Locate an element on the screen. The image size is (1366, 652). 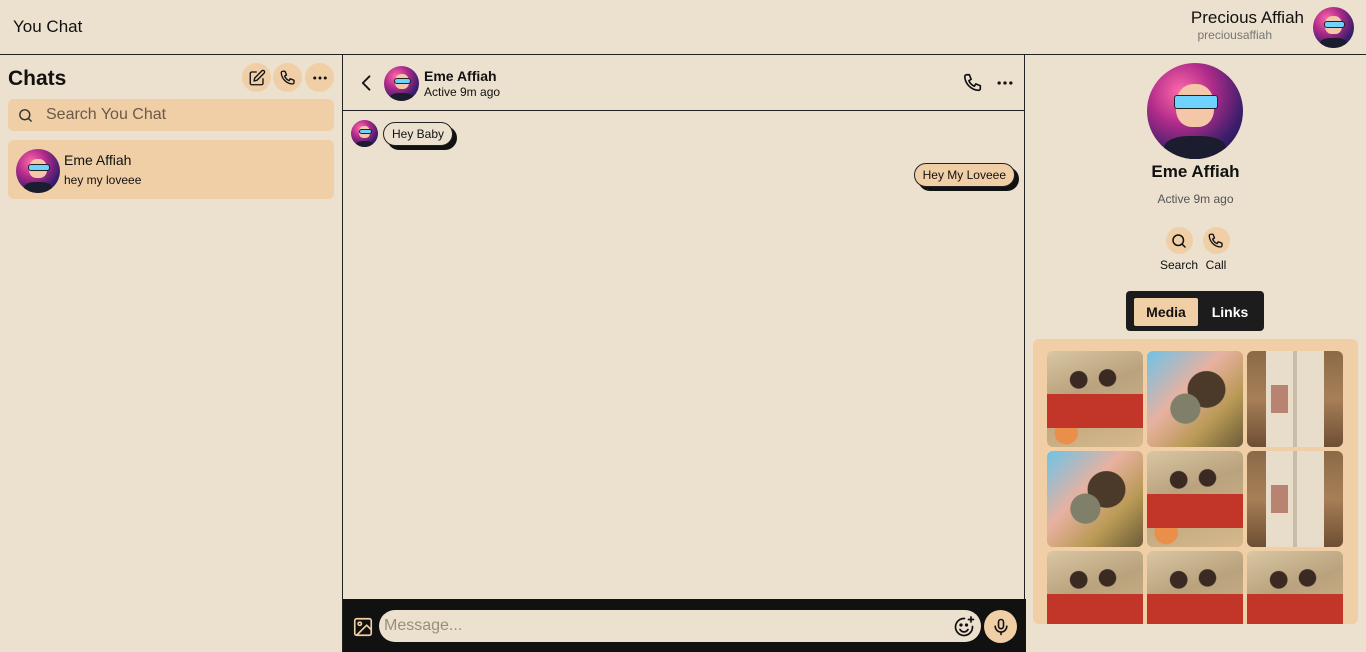
profile-status: Active 9m ago is located at coordinates (1195, 199).